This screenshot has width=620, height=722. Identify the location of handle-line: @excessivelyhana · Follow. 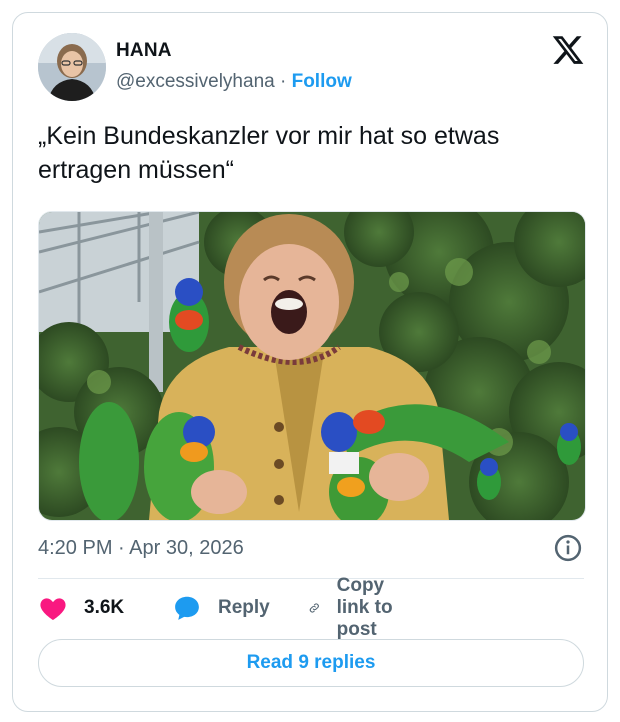
(234, 82).